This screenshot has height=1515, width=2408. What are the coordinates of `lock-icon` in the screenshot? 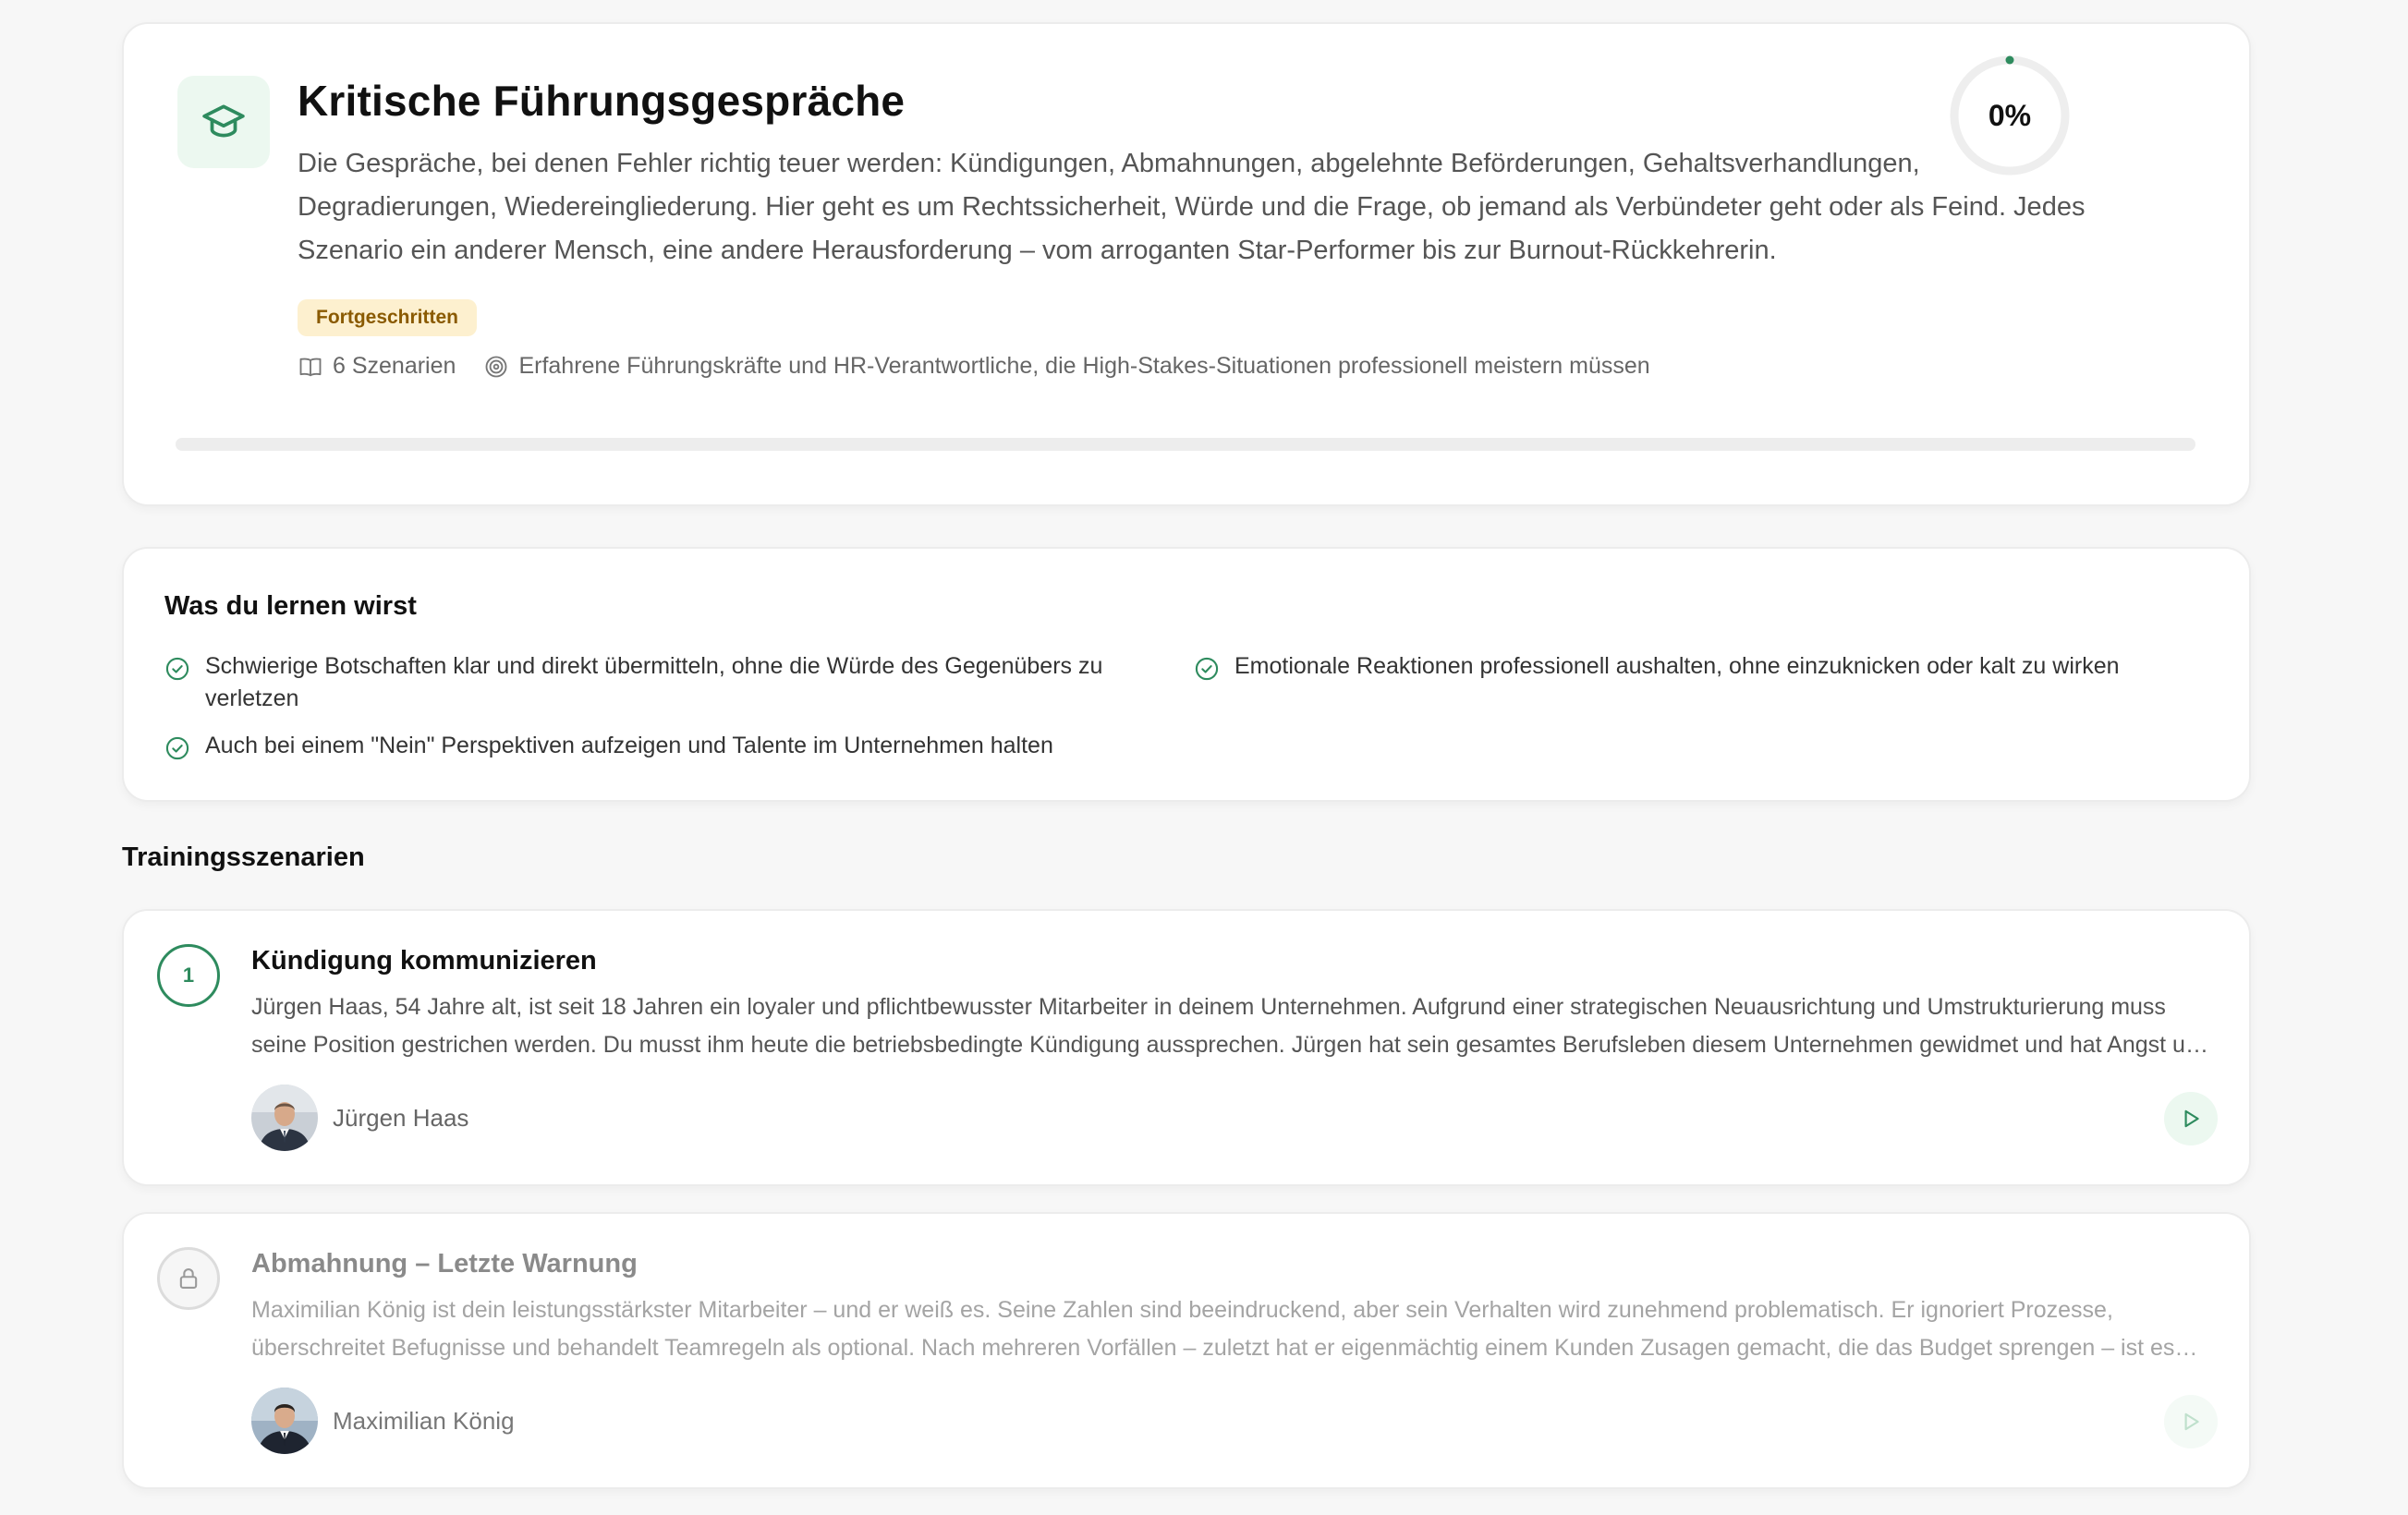 It's located at (188, 1278).